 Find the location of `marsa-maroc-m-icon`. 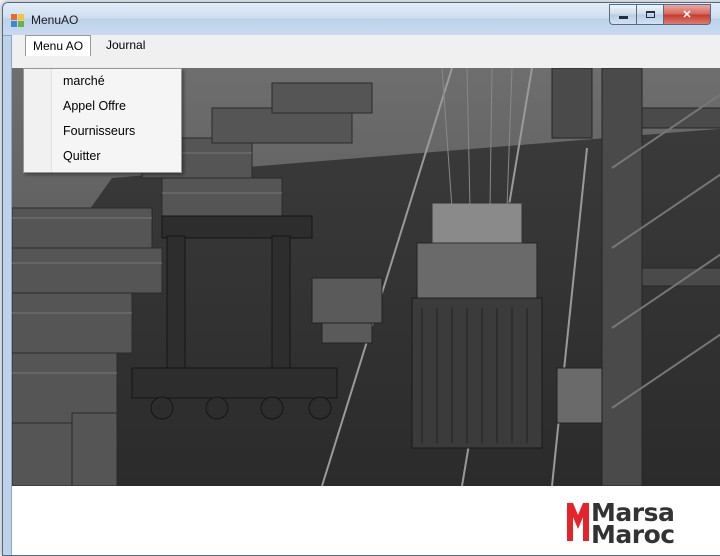

marsa-maroc-m-icon is located at coordinates (578, 522).